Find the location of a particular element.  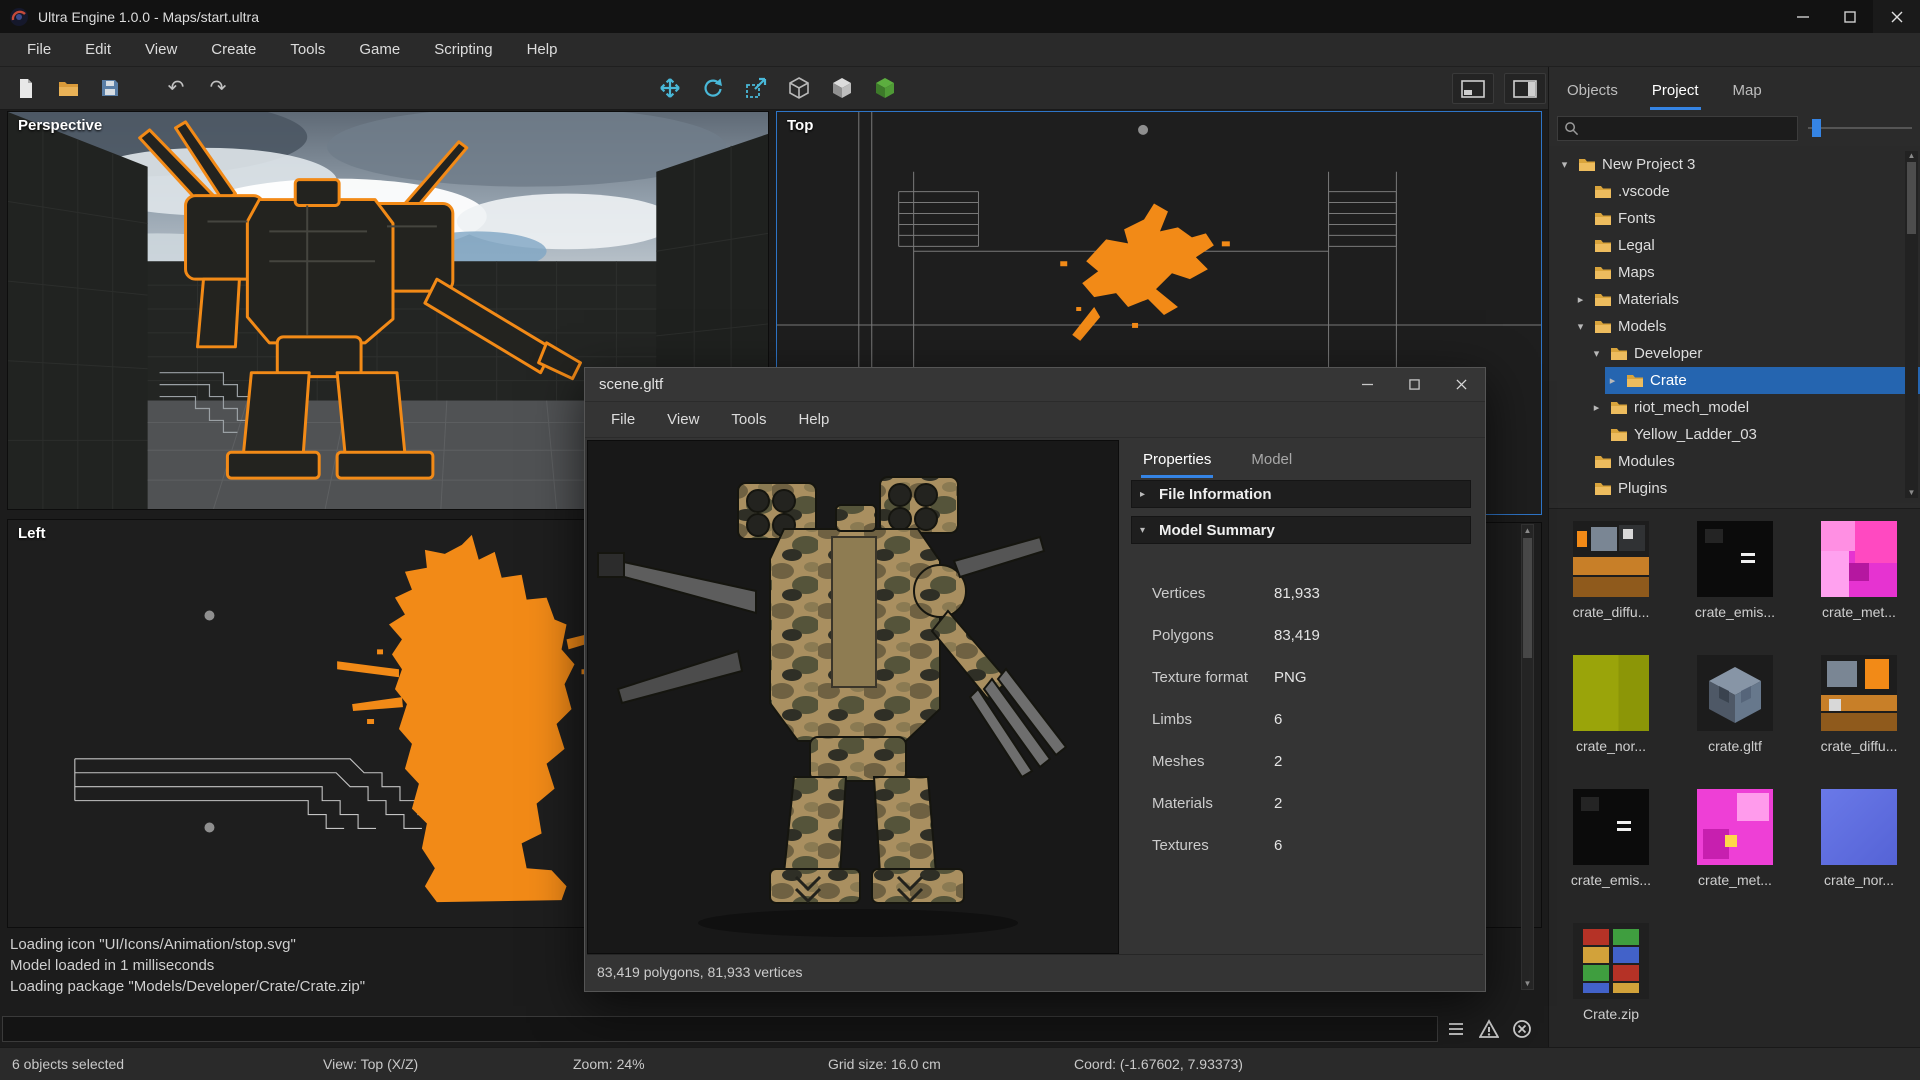

menu-tools: Tools is located at coordinates (307, 49).